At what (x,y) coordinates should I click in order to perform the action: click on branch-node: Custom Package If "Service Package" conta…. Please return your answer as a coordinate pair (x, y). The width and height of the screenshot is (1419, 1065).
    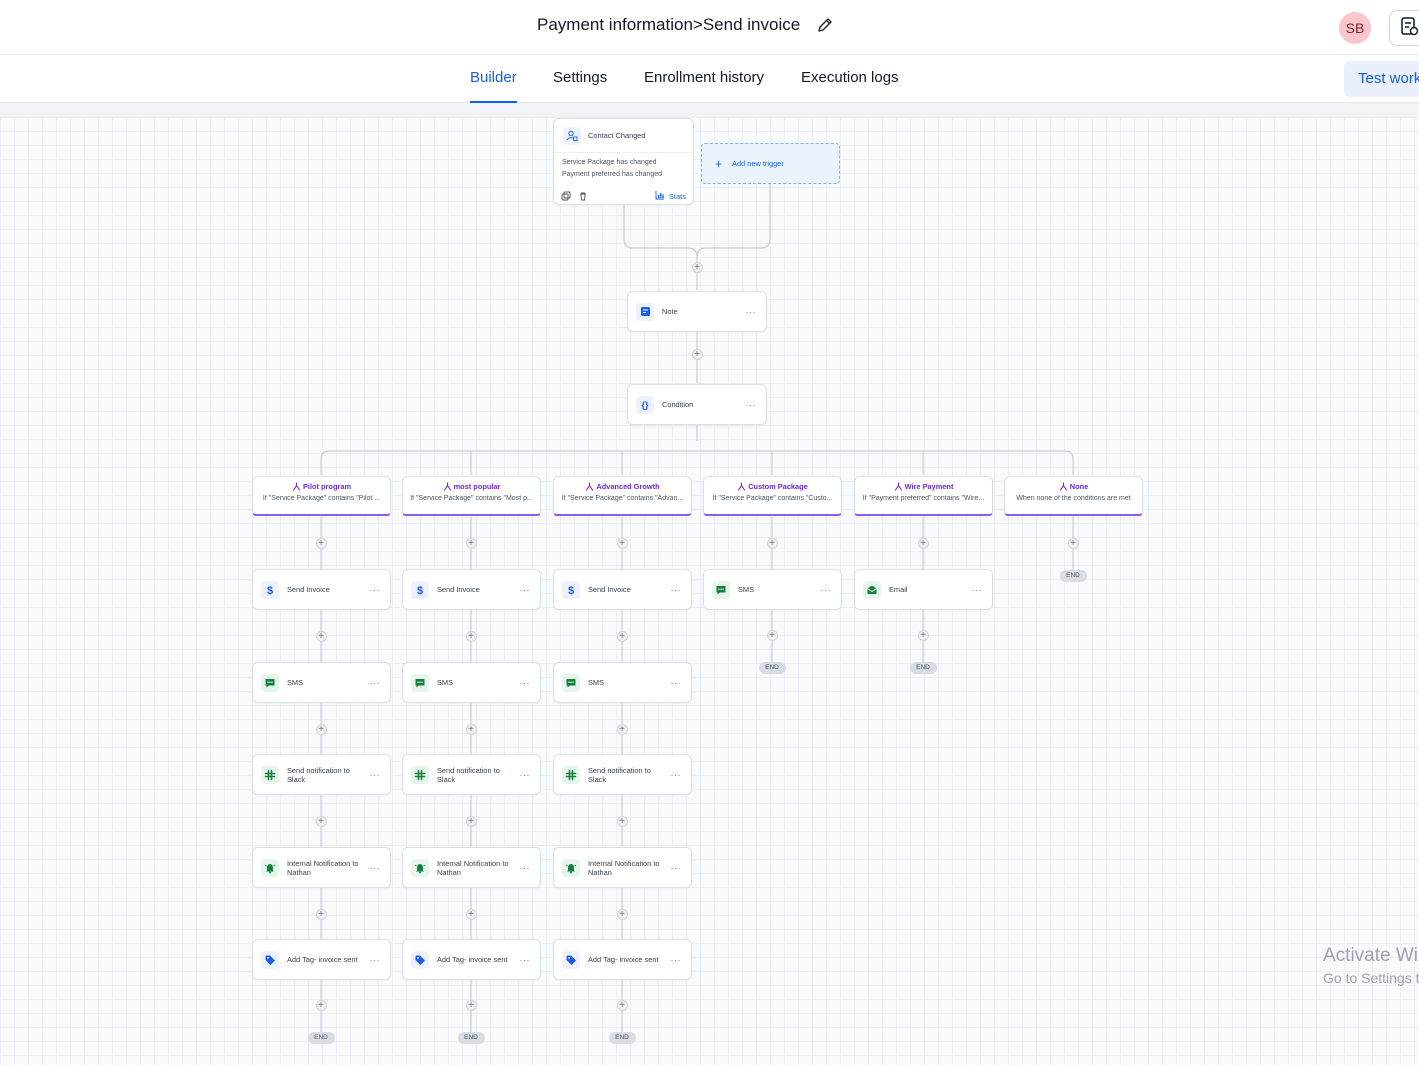
    Looking at the image, I should click on (772, 496).